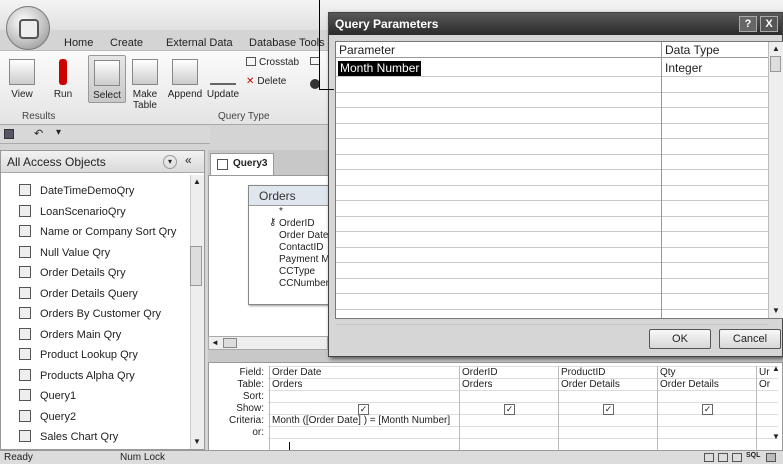  I want to click on parameters-scrollbar: ▲ ▼, so click(775, 180).